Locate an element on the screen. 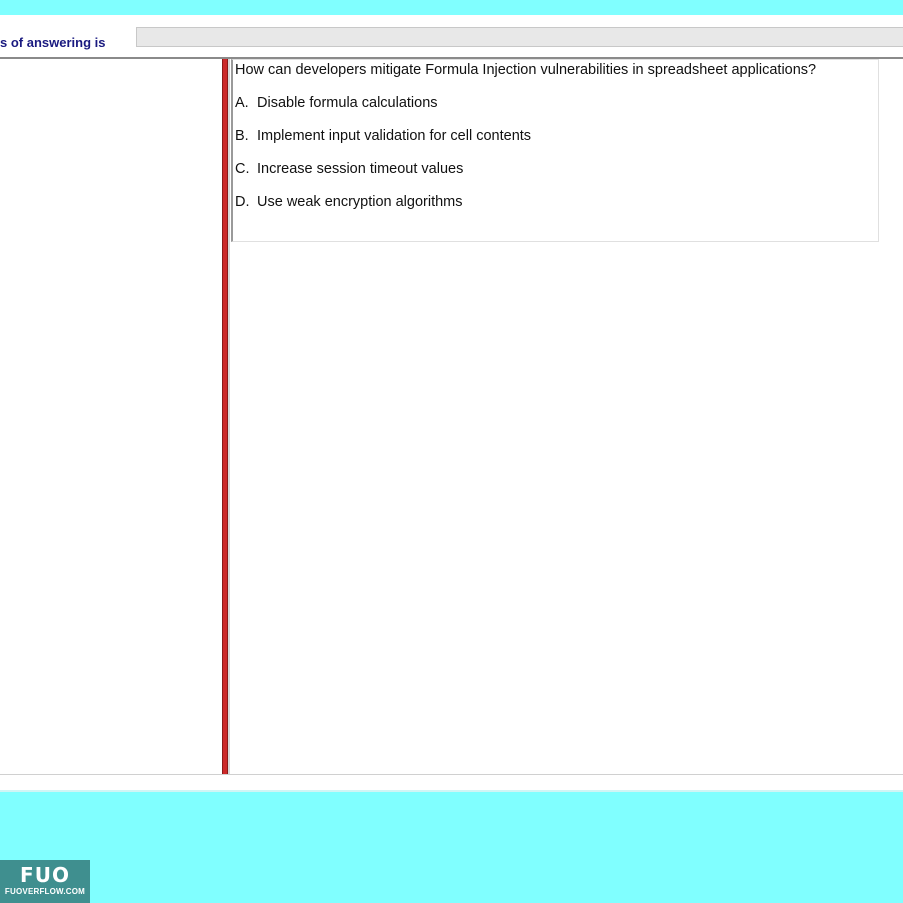 The image size is (903, 903). option-d: D. Use weak encryption algorithms is located at coordinates (349, 202).